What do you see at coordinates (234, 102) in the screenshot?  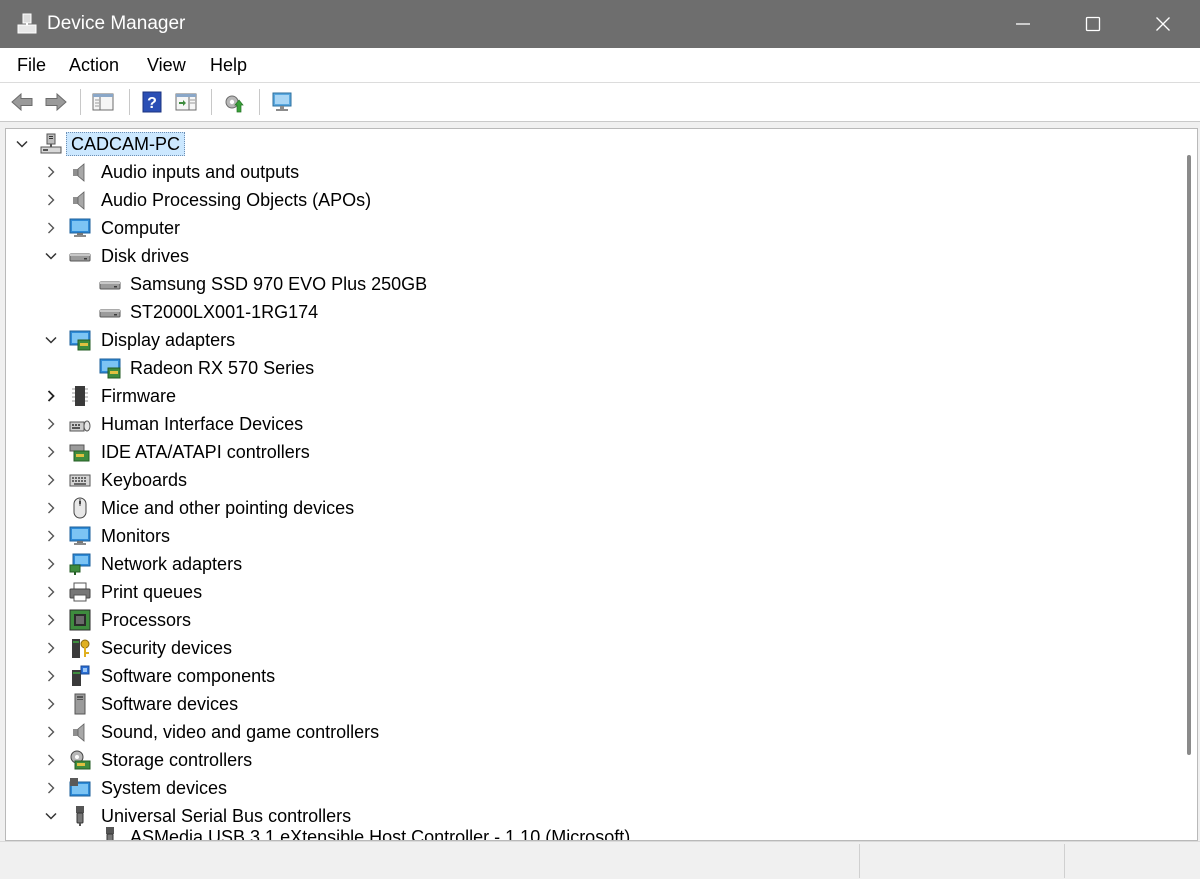 I see `update-driver-button` at bounding box center [234, 102].